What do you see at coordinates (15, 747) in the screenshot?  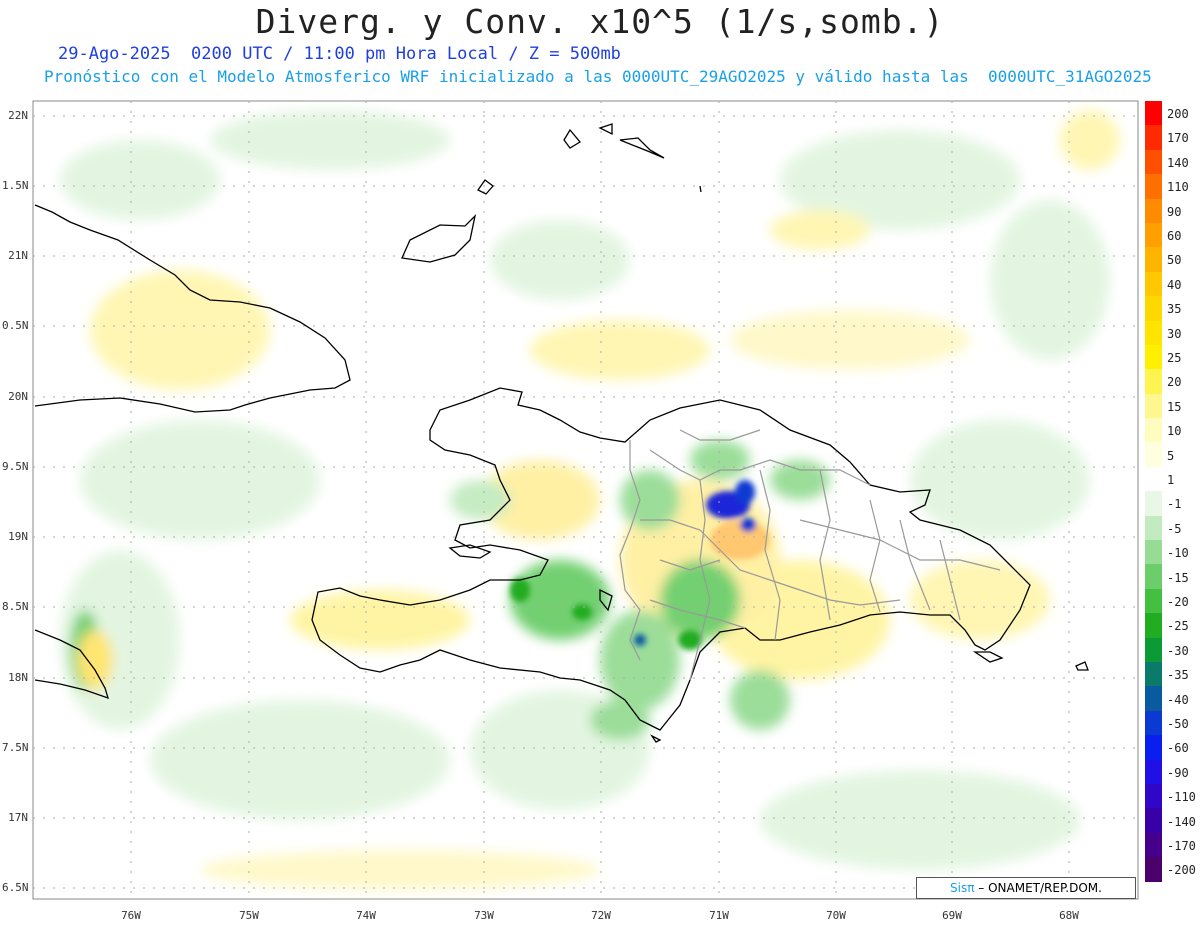 I see `lat-label: 7.5N` at bounding box center [15, 747].